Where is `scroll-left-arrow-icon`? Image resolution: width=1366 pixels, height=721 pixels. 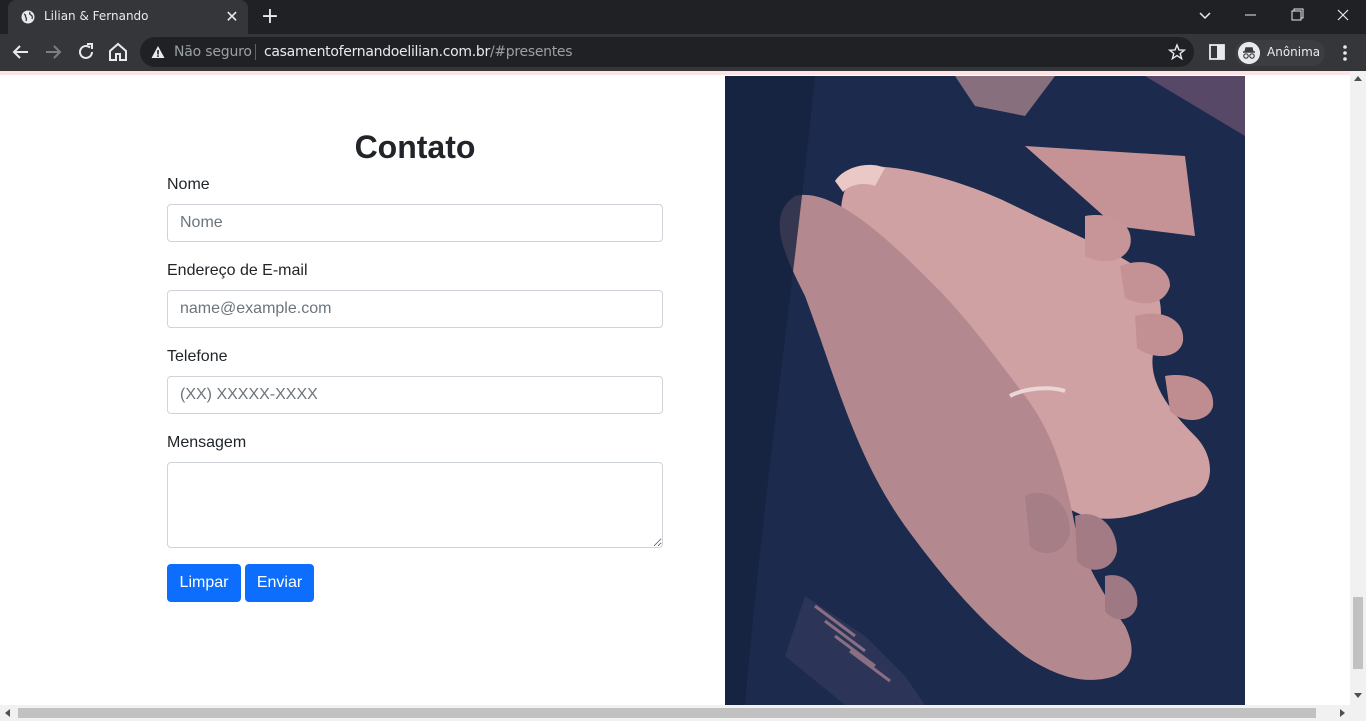 scroll-left-arrow-icon is located at coordinates (7, 713).